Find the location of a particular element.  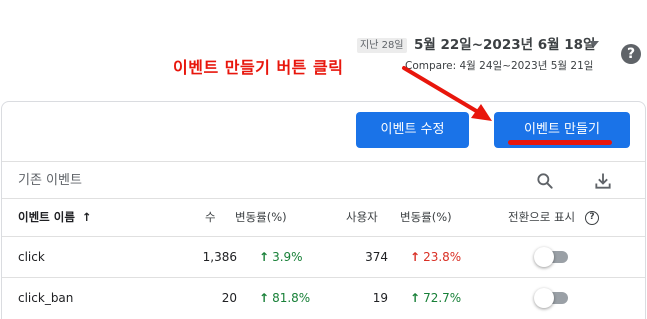

count-change-value: 81.8% is located at coordinates (291, 298).